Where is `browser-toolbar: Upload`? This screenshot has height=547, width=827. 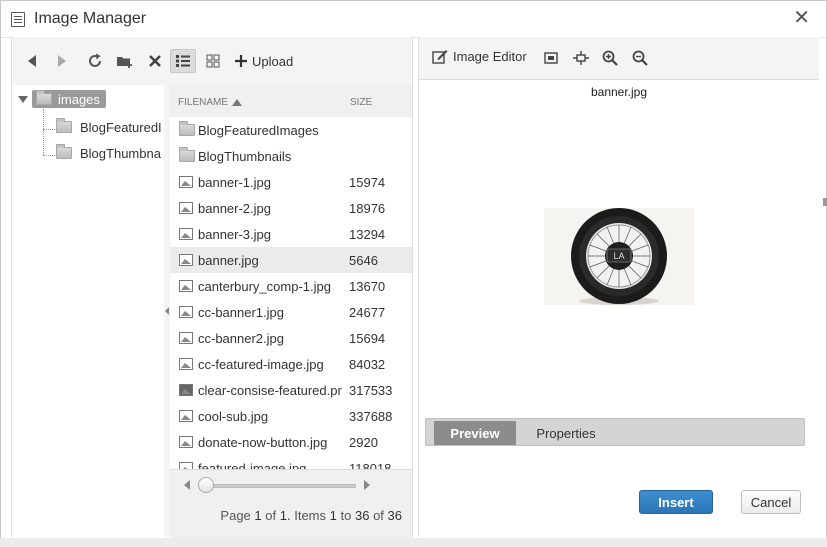
browser-toolbar: Upload is located at coordinates (212, 61).